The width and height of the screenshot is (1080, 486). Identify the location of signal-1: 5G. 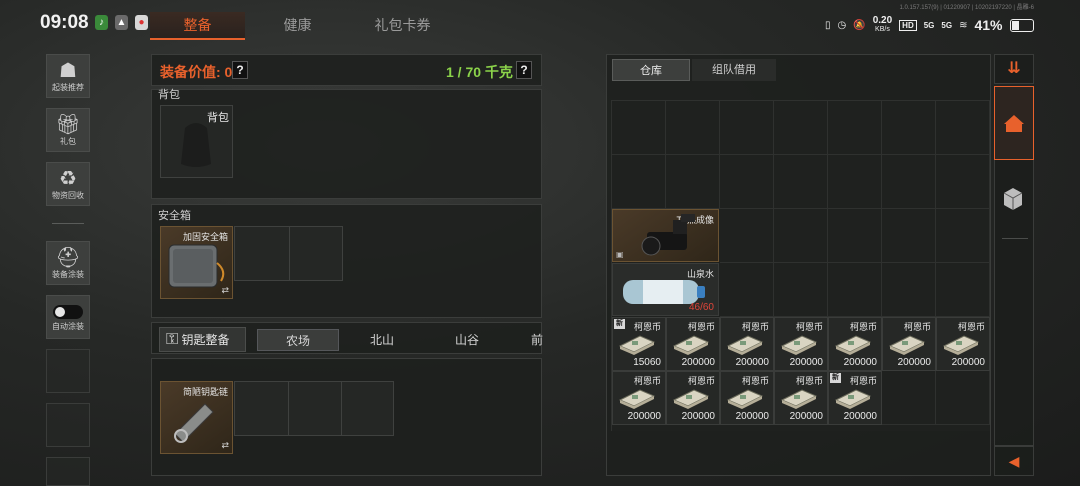
(929, 25).